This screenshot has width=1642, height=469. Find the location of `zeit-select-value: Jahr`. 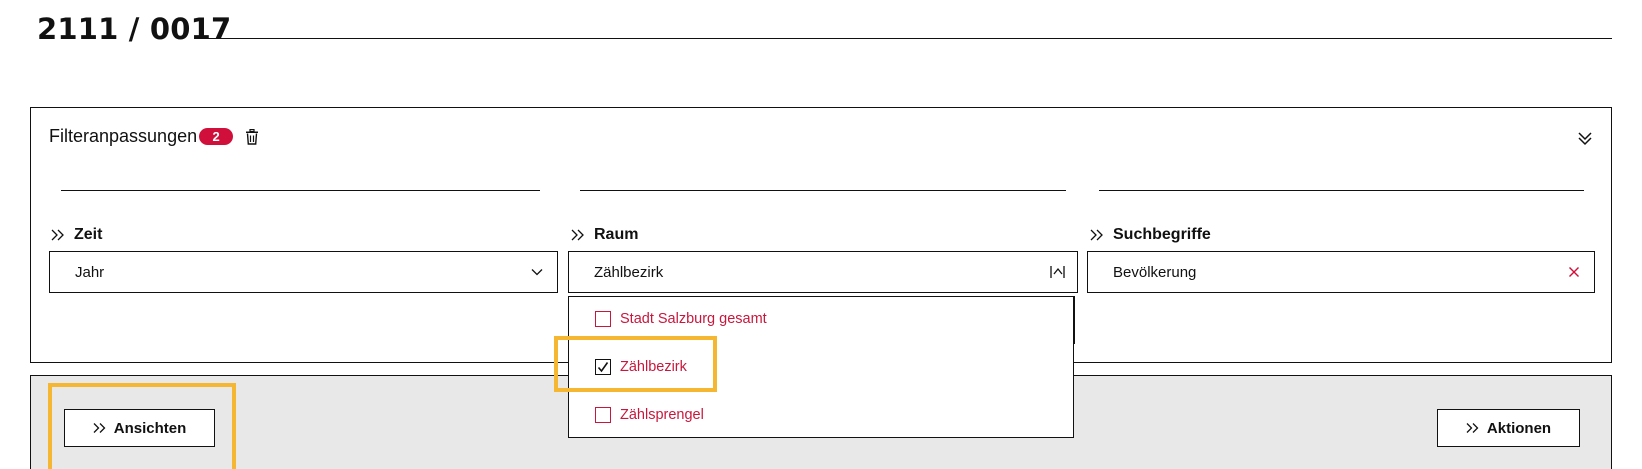

zeit-select-value: Jahr is located at coordinates (90, 272).